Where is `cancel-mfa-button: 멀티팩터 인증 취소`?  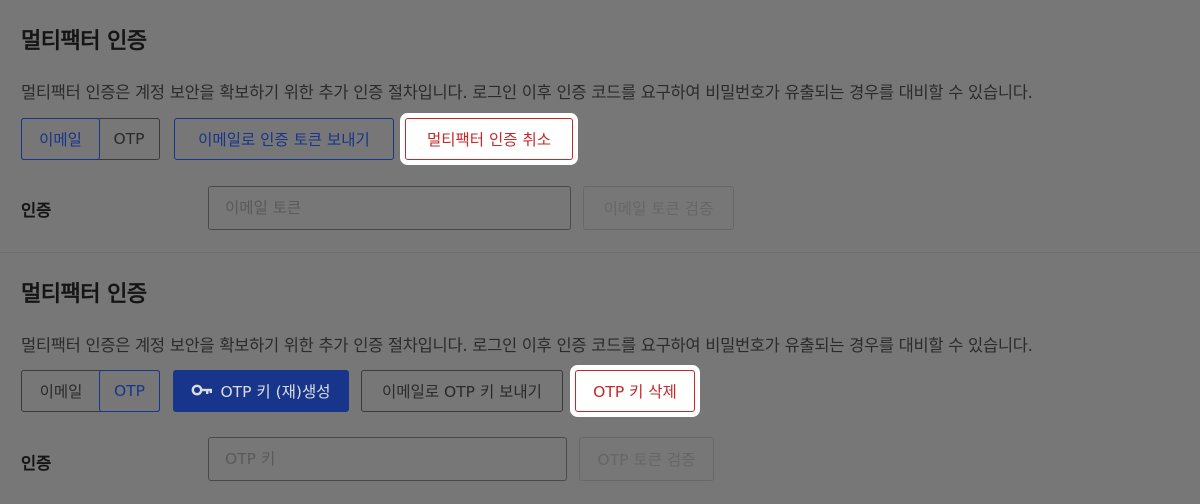 cancel-mfa-button: 멀티팩터 인증 취소 is located at coordinates (489, 139).